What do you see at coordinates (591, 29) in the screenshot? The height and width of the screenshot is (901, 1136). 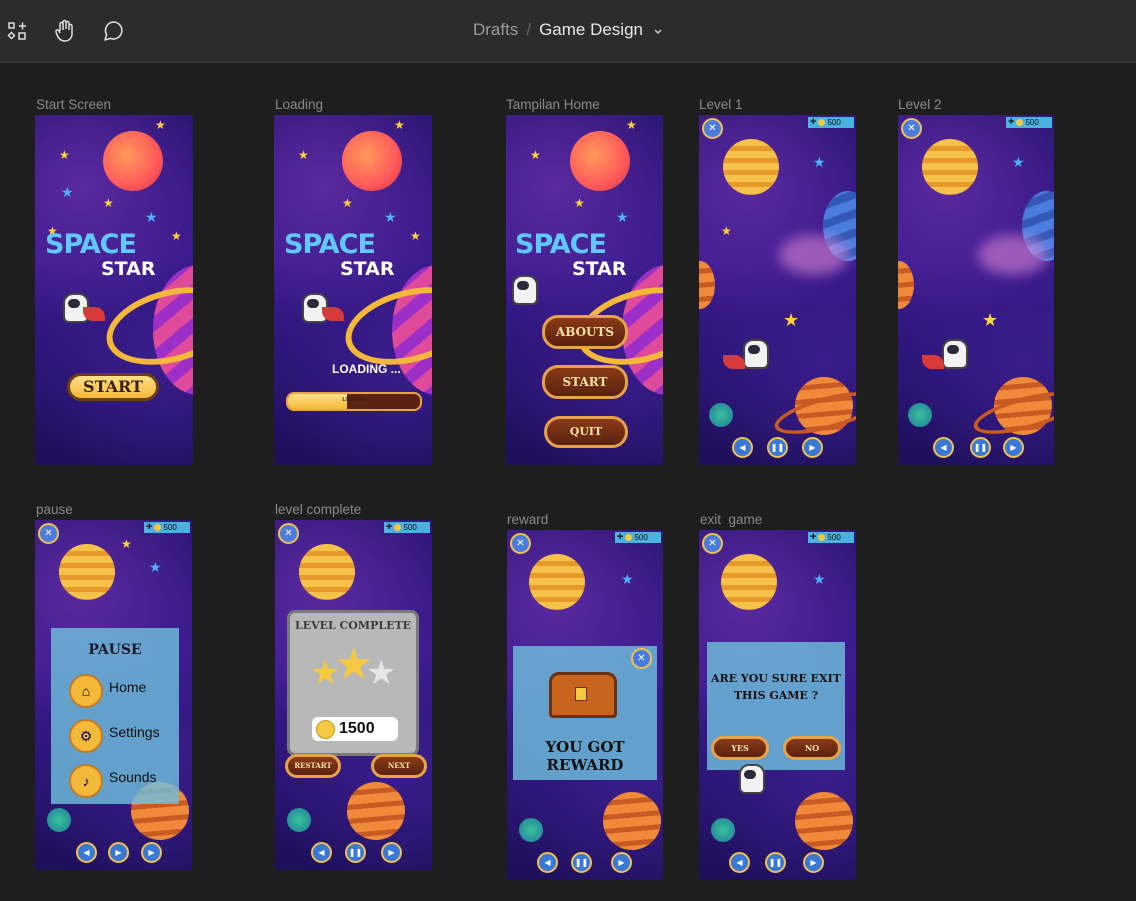 I see `breadcrumb-current: Game Design` at bounding box center [591, 29].